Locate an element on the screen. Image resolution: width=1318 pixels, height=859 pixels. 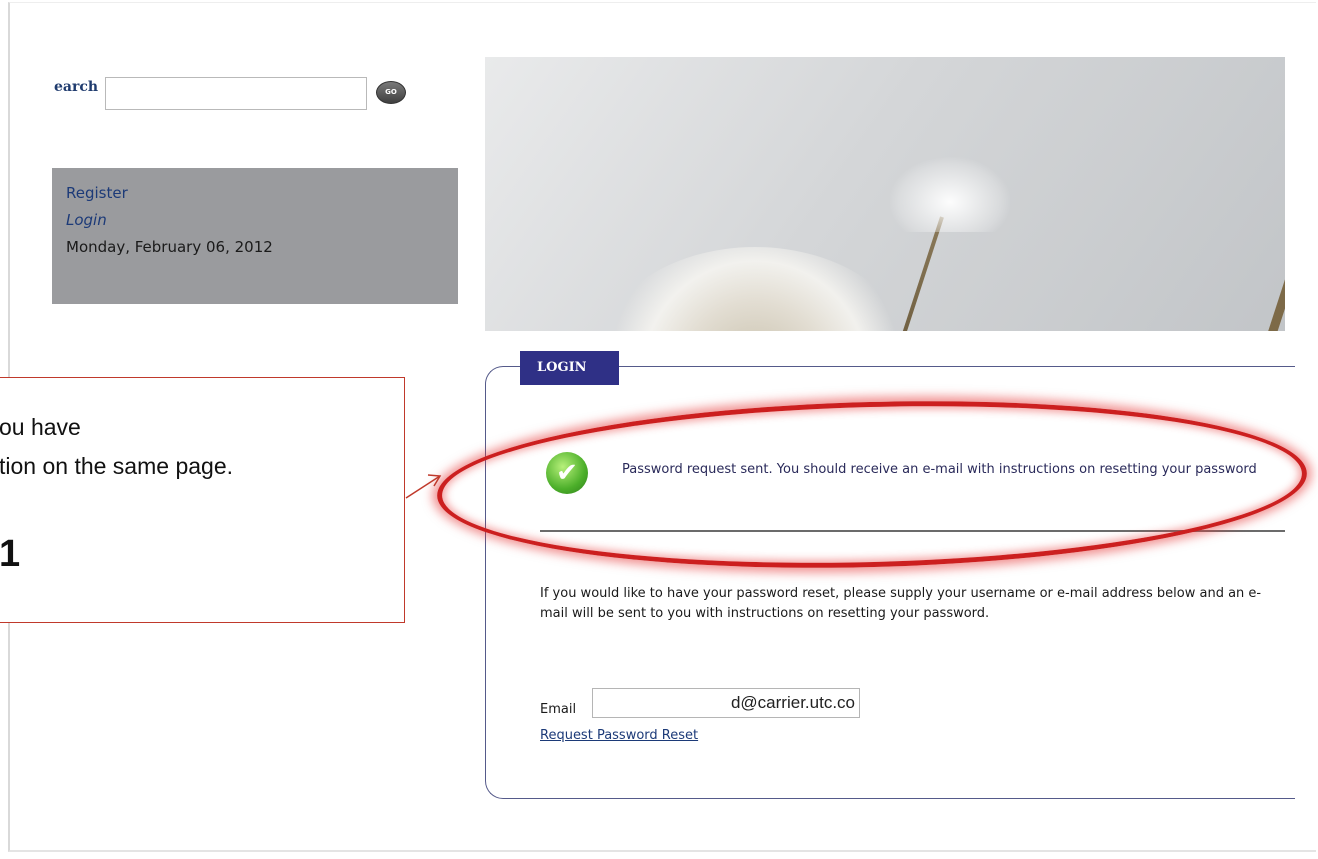
dandelion-seed-tuft is located at coordinates (950, 194).